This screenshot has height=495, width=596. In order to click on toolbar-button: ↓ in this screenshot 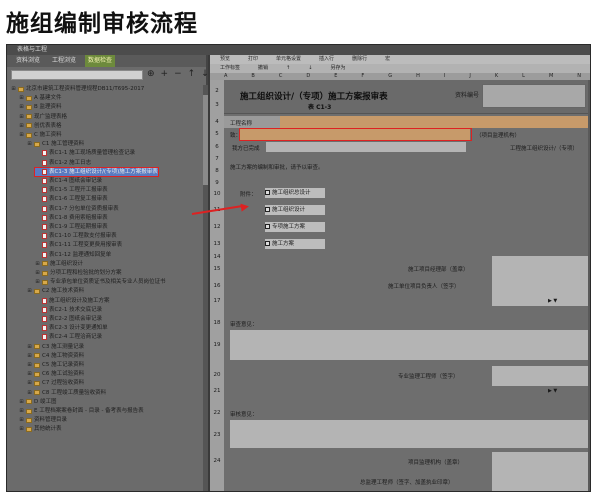, I will do `click(310, 68)`.